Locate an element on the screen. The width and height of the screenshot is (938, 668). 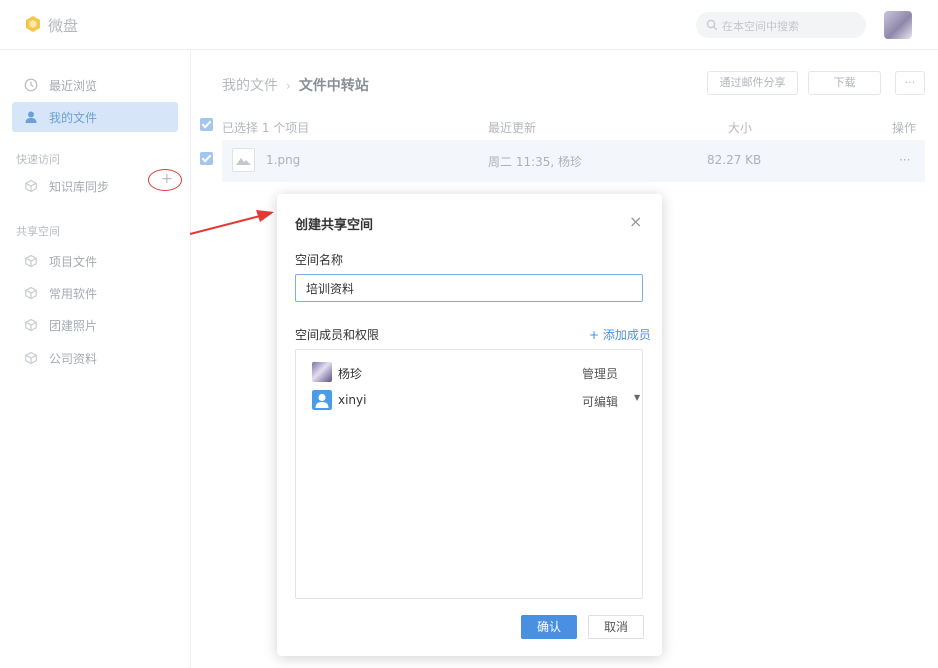
sidebar-item-shared-software: 常用软件 is located at coordinates (95, 293).